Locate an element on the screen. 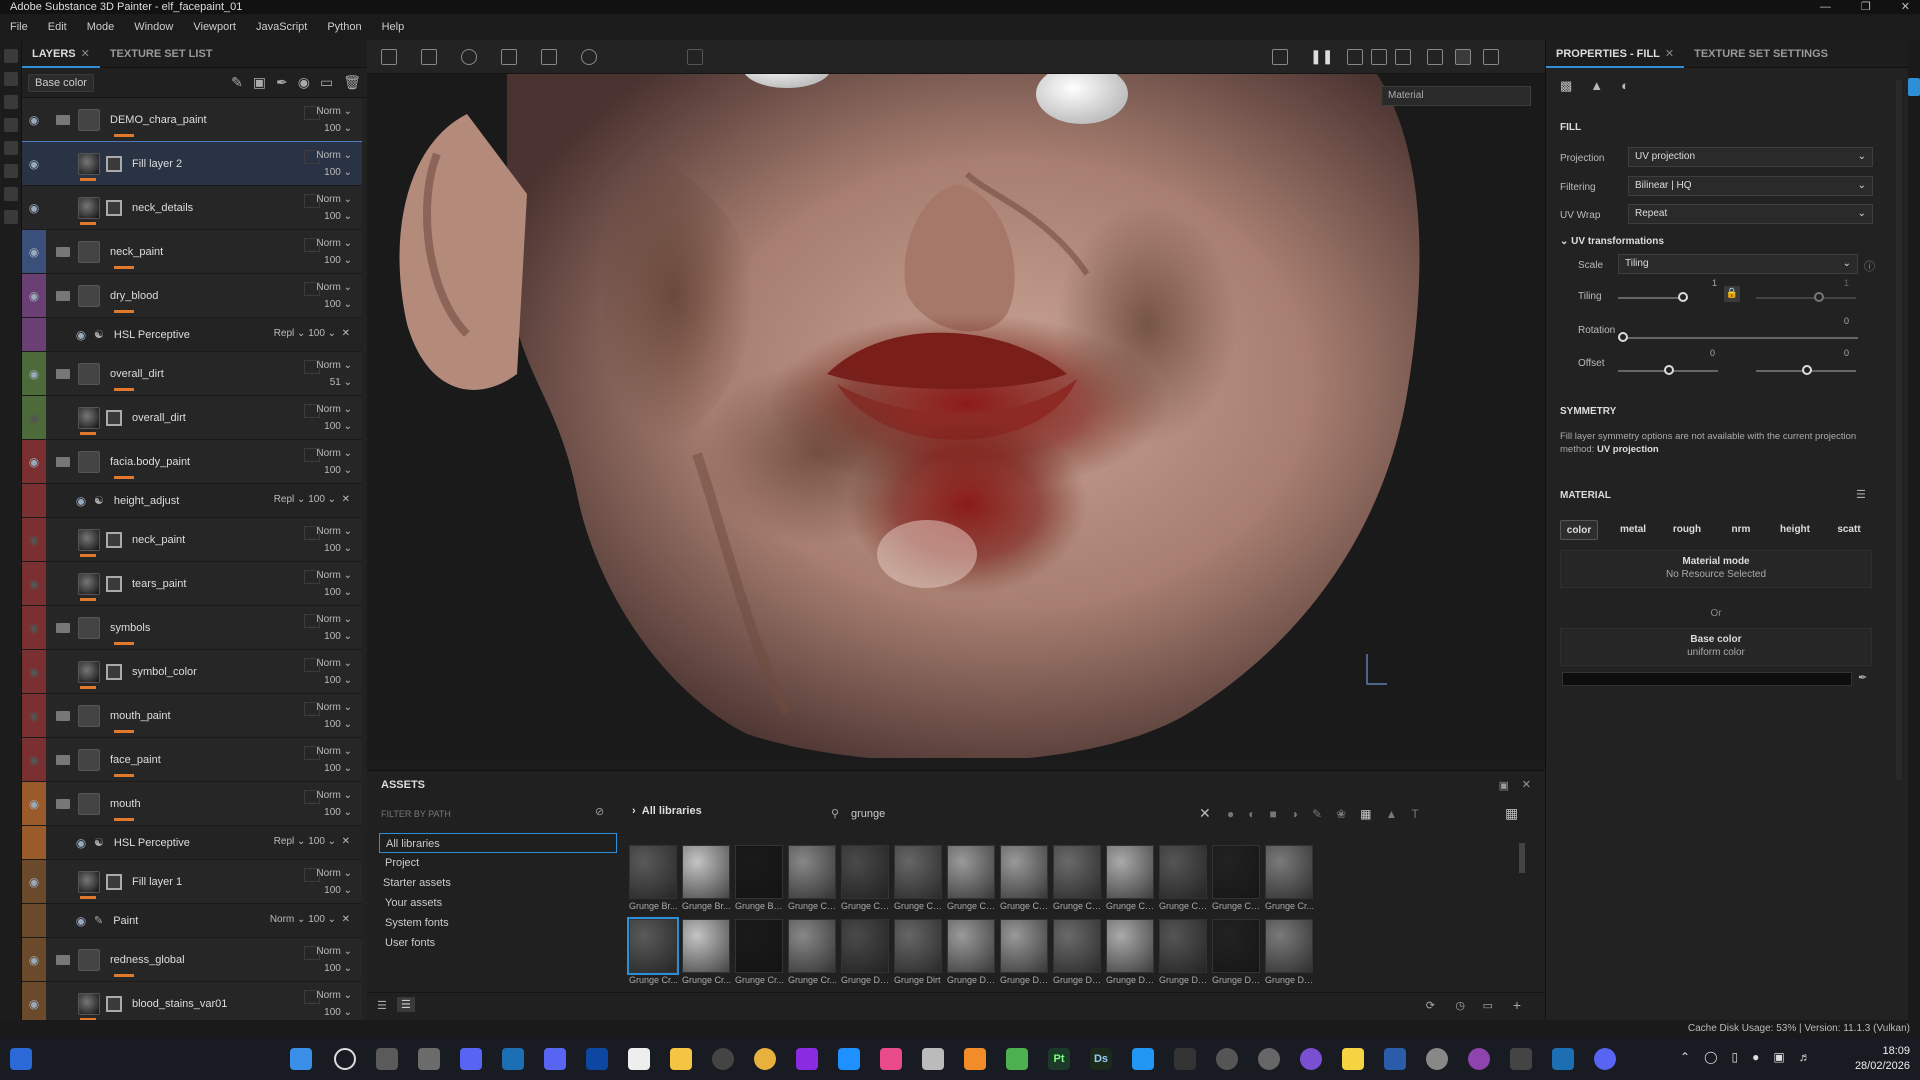 The width and height of the screenshot is (1920, 1080). meta-icon is located at coordinates (597, 1059).